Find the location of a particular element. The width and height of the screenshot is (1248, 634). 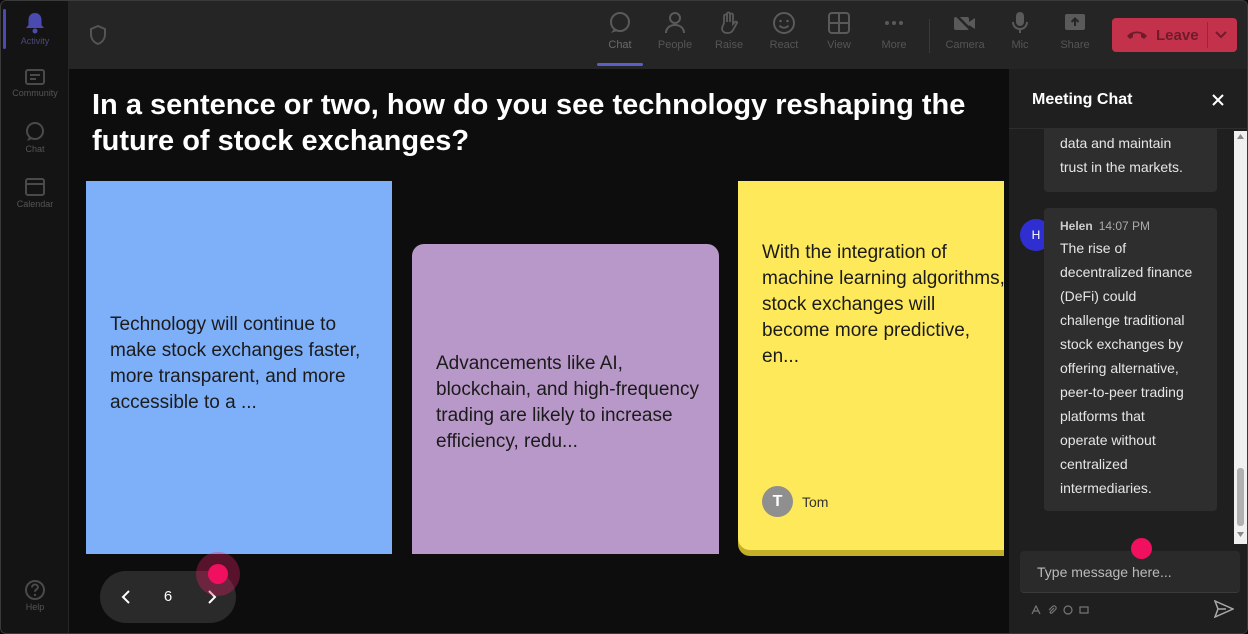

toolbar-label: View is located at coordinates (839, 45).